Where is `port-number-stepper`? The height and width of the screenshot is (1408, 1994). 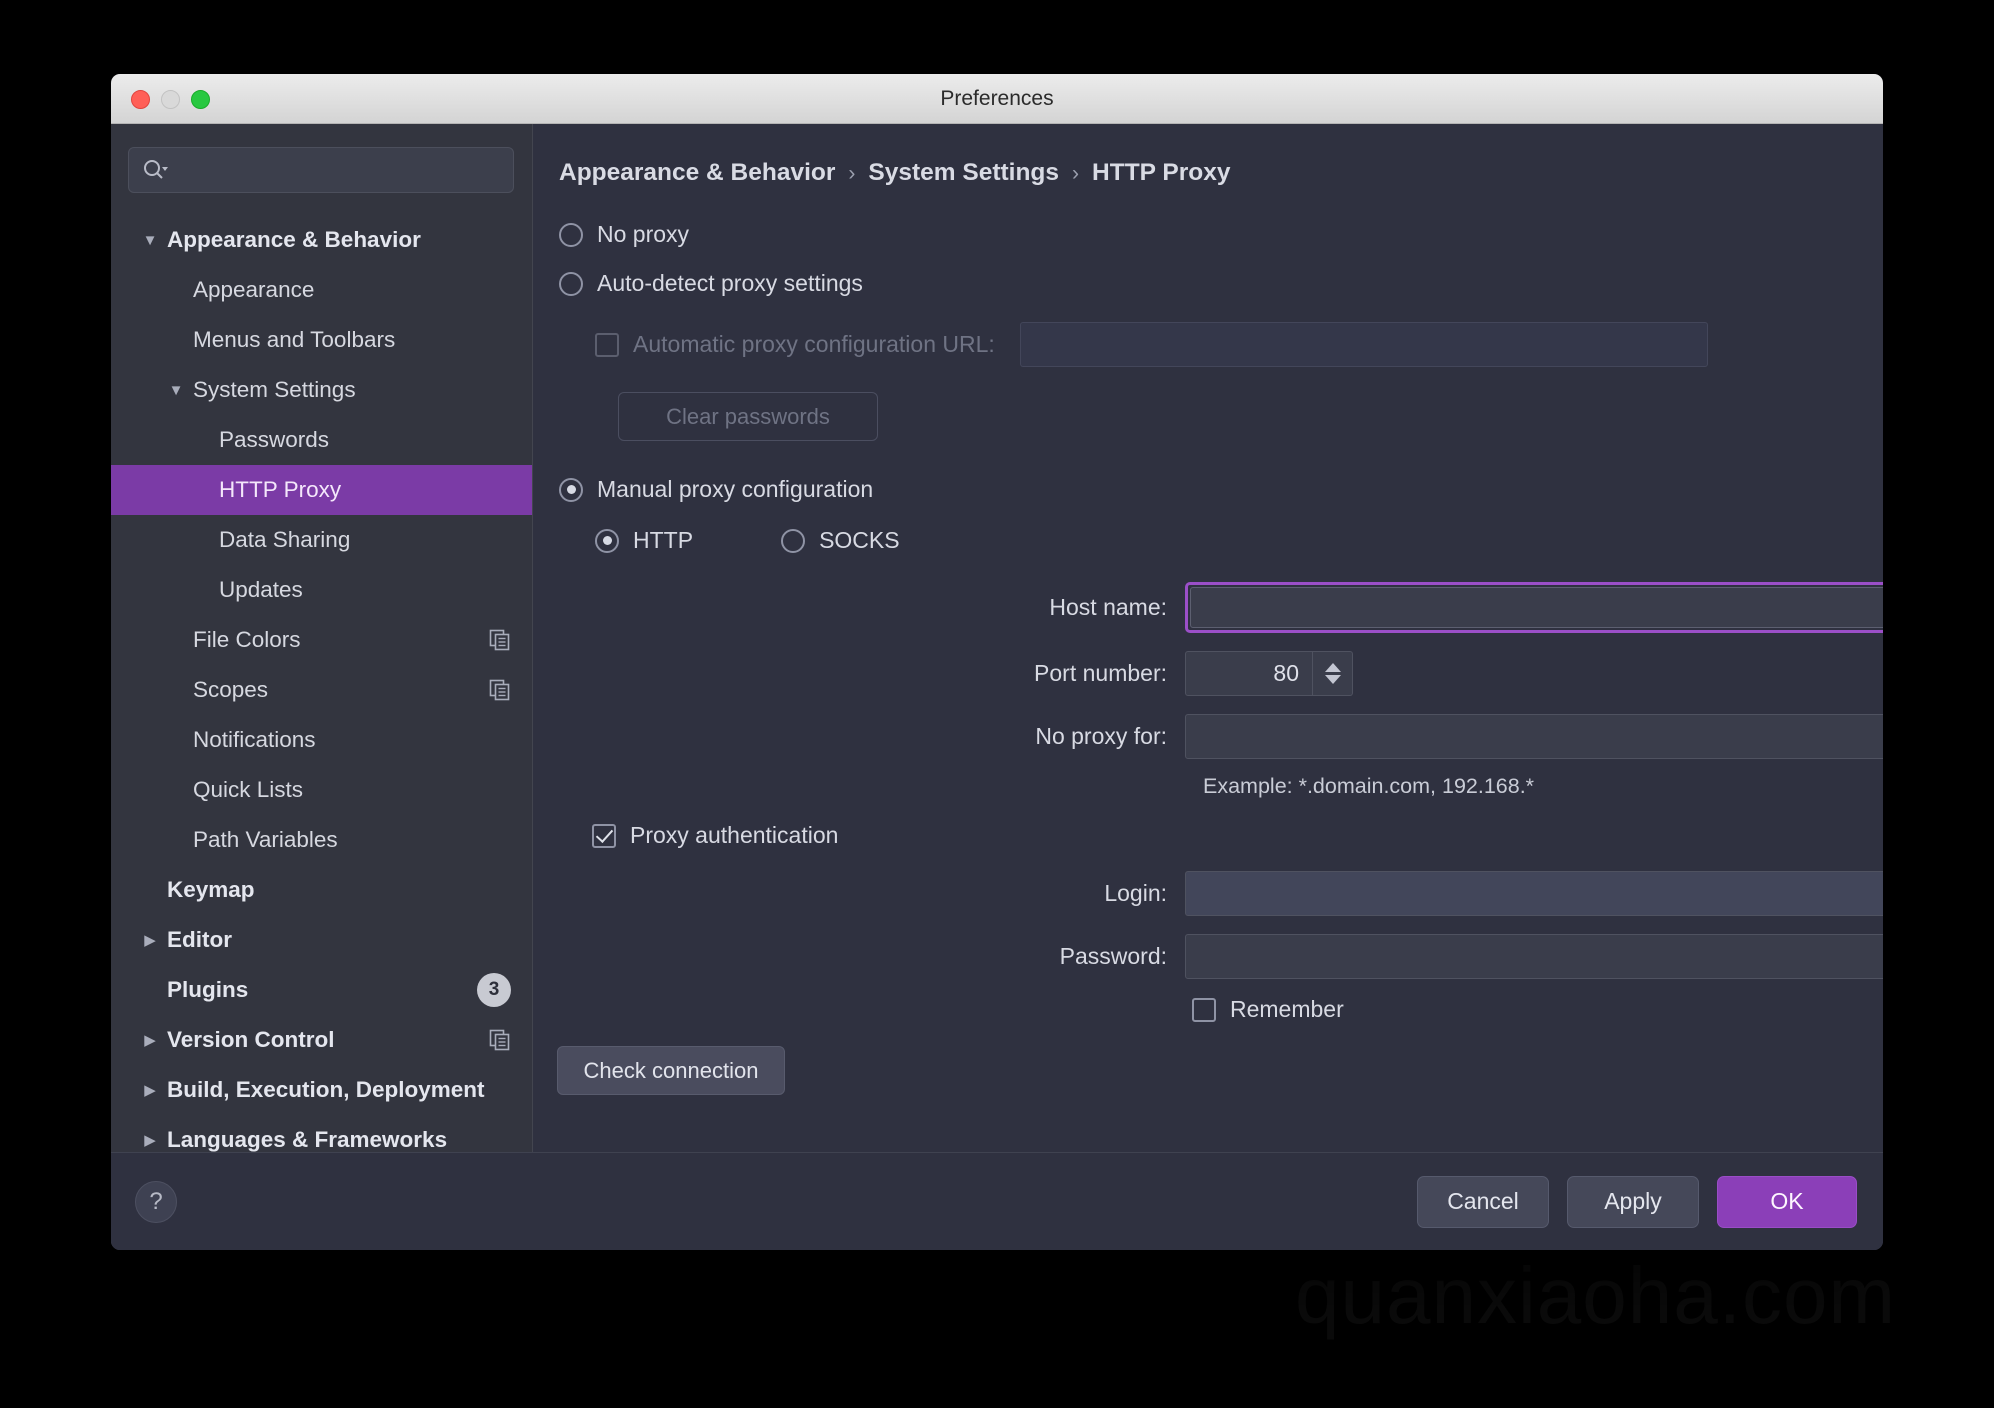 port-number-stepper is located at coordinates (1333, 673).